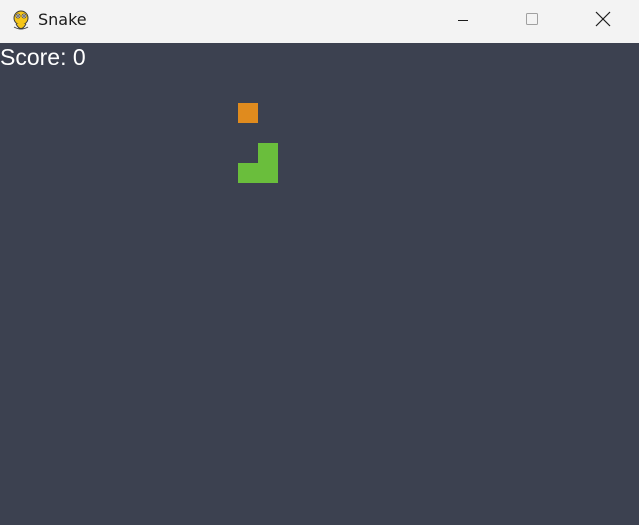  What do you see at coordinates (268, 153) in the screenshot?
I see `snake-head` at bounding box center [268, 153].